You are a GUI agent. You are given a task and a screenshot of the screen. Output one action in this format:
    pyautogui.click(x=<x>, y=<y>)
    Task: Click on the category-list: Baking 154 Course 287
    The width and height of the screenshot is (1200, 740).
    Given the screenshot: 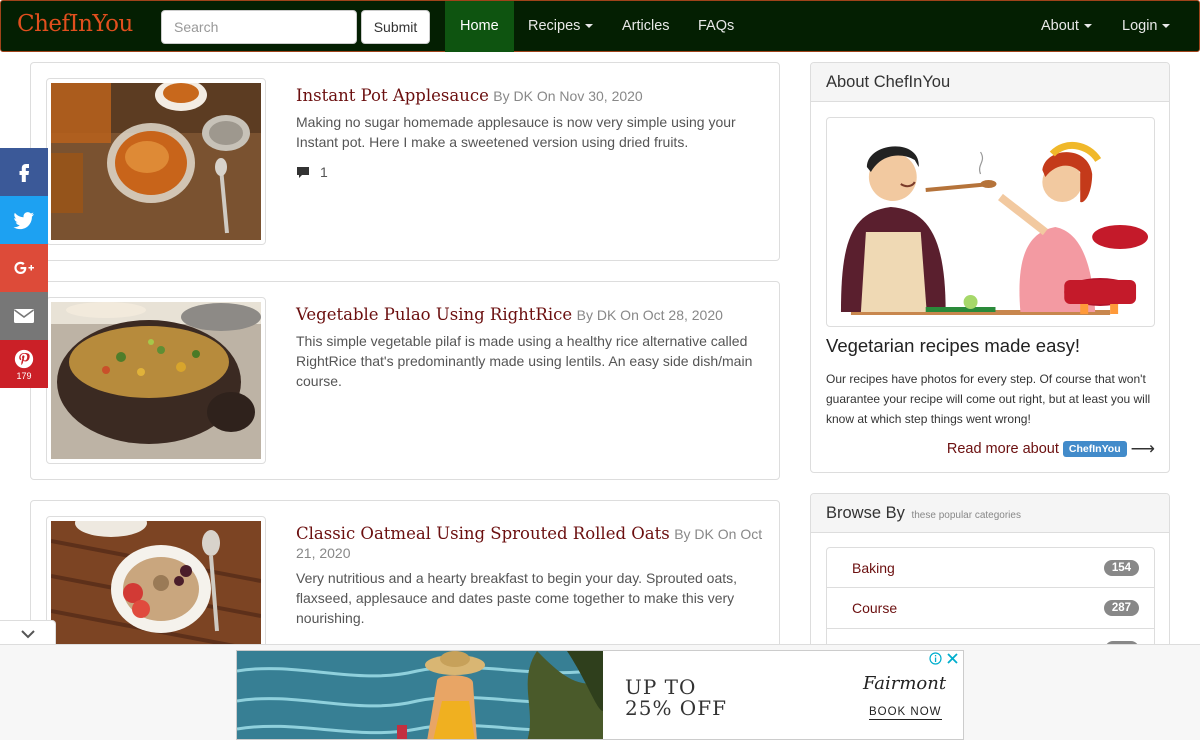 What is the action you would take?
    pyautogui.click(x=990, y=599)
    